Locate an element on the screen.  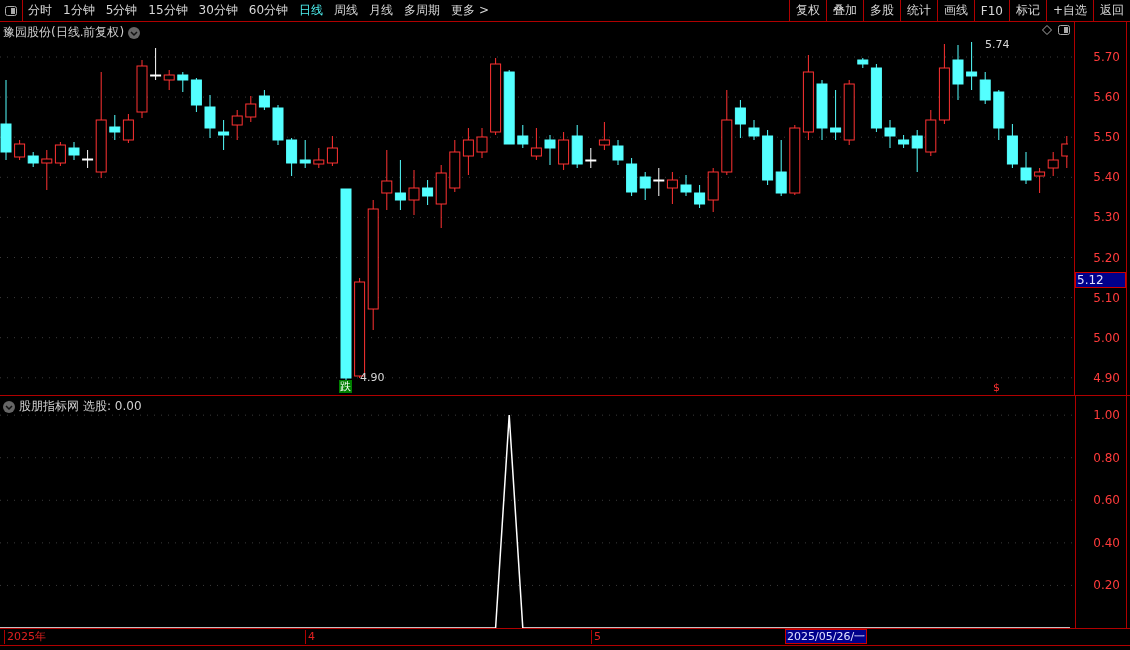
fall-badge: 跌 is located at coordinates (345, 386).